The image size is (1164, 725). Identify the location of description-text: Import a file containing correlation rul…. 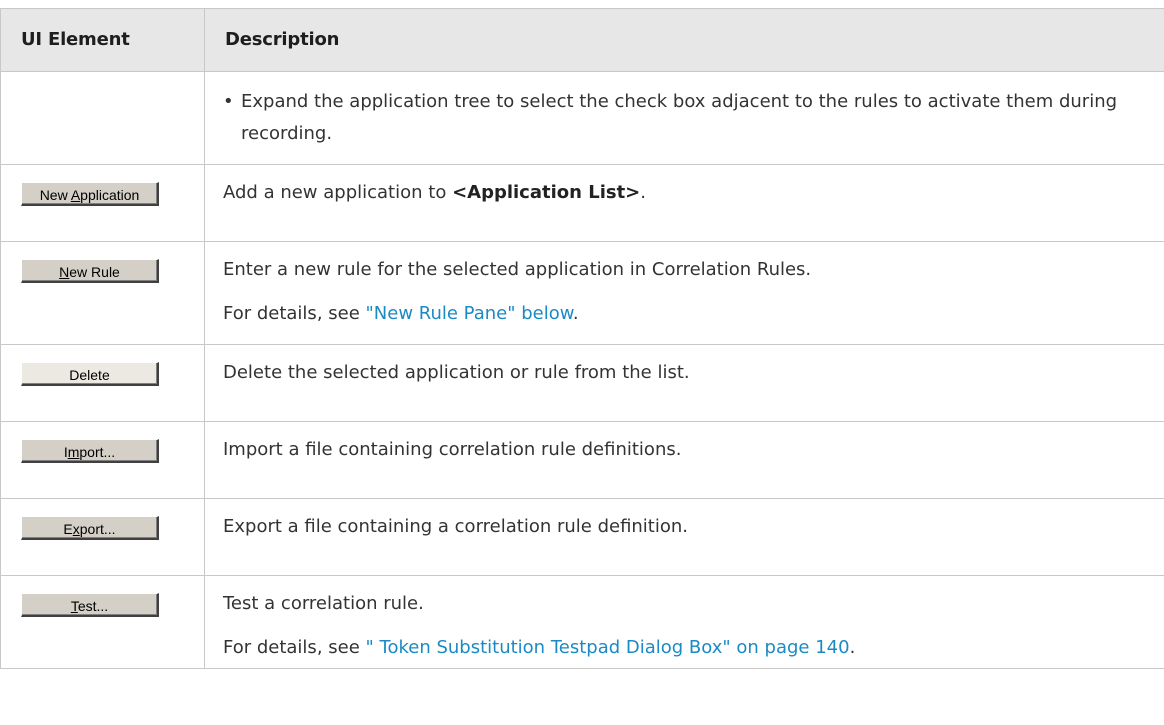
(452, 449).